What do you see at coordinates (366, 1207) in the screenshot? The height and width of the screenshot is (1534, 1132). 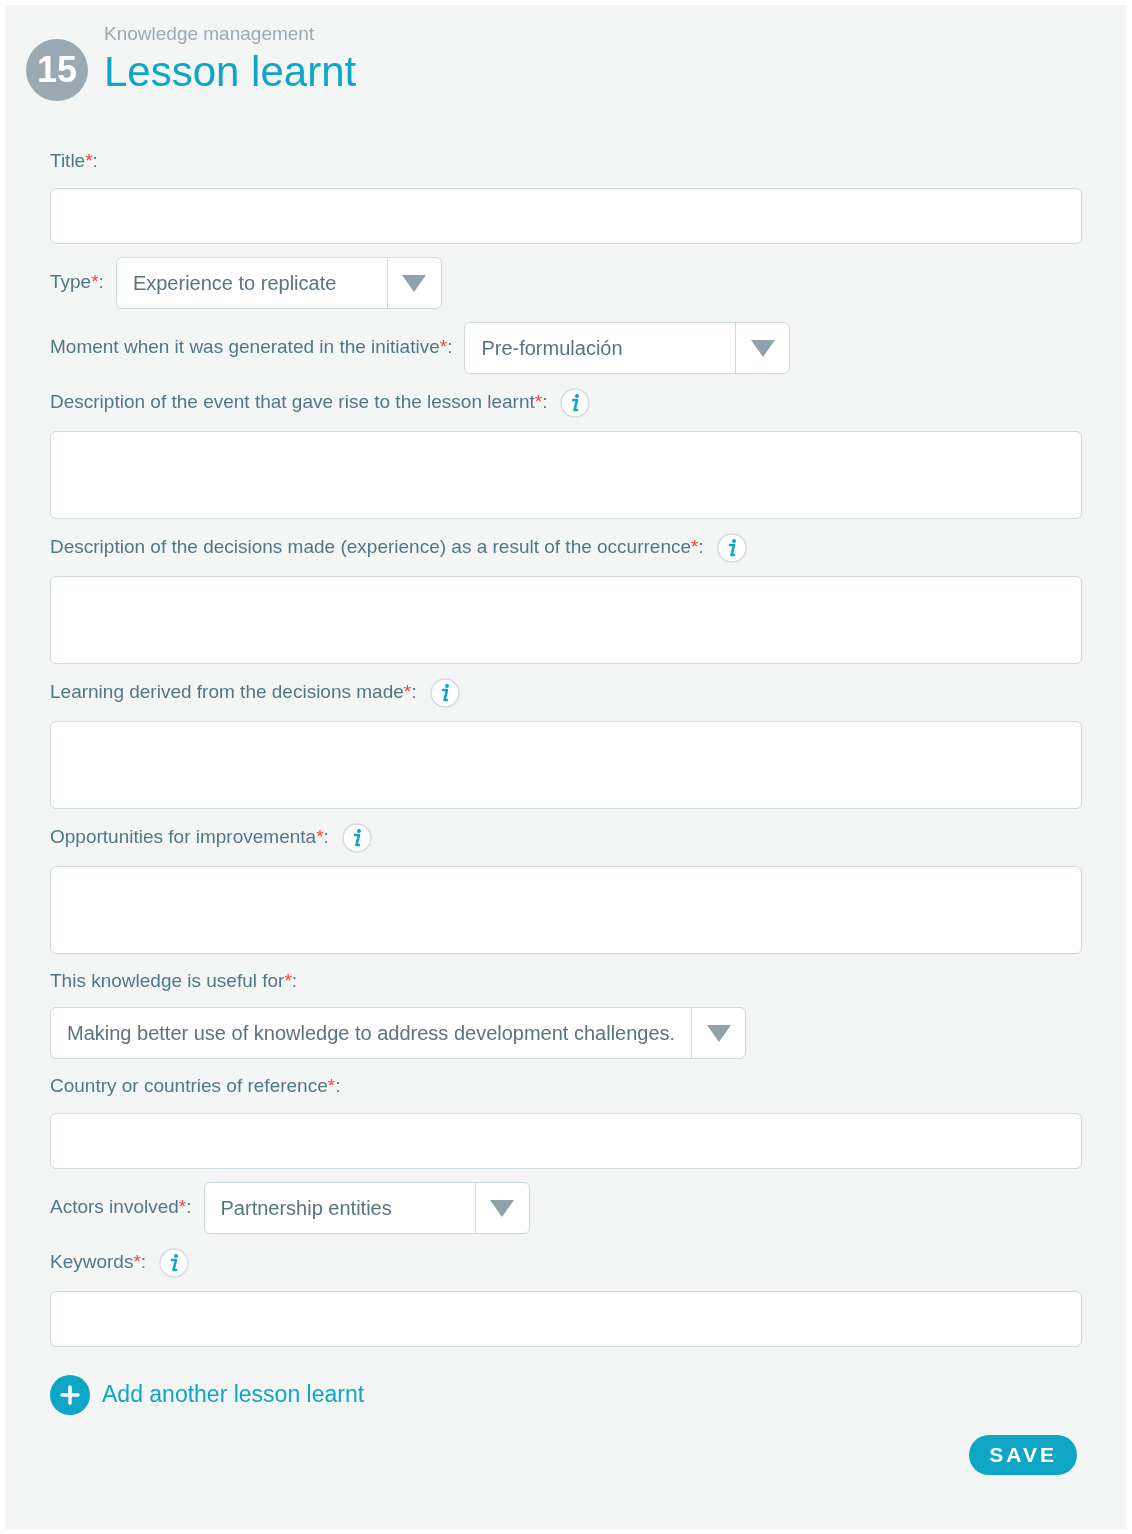 I see `dropdown-select: Partnership entities` at bounding box center [366, 1207].